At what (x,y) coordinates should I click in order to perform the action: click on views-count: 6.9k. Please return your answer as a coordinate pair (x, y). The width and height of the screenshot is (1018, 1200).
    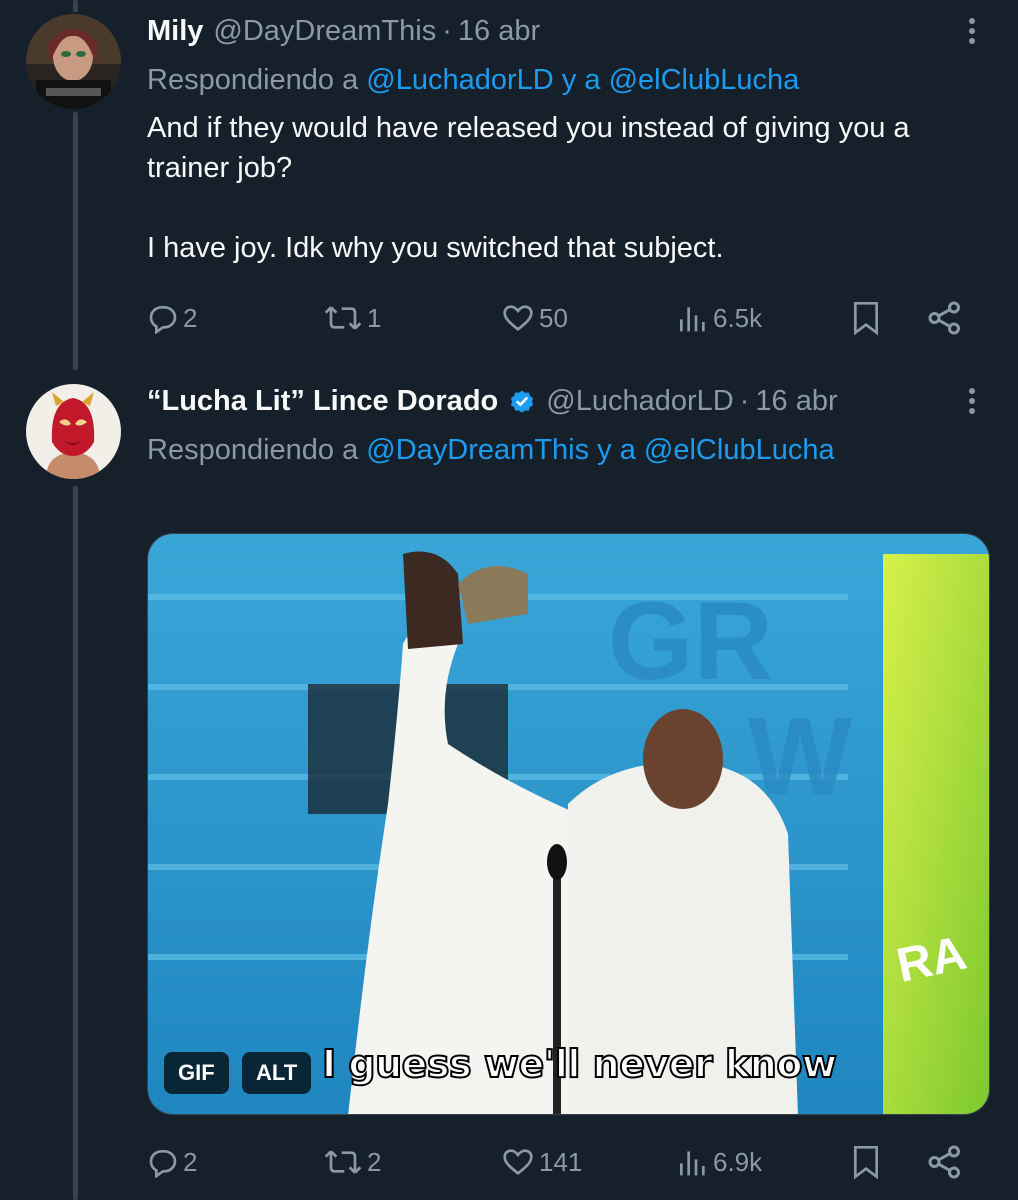
    Looking at the image, I should click on (738, 1161).